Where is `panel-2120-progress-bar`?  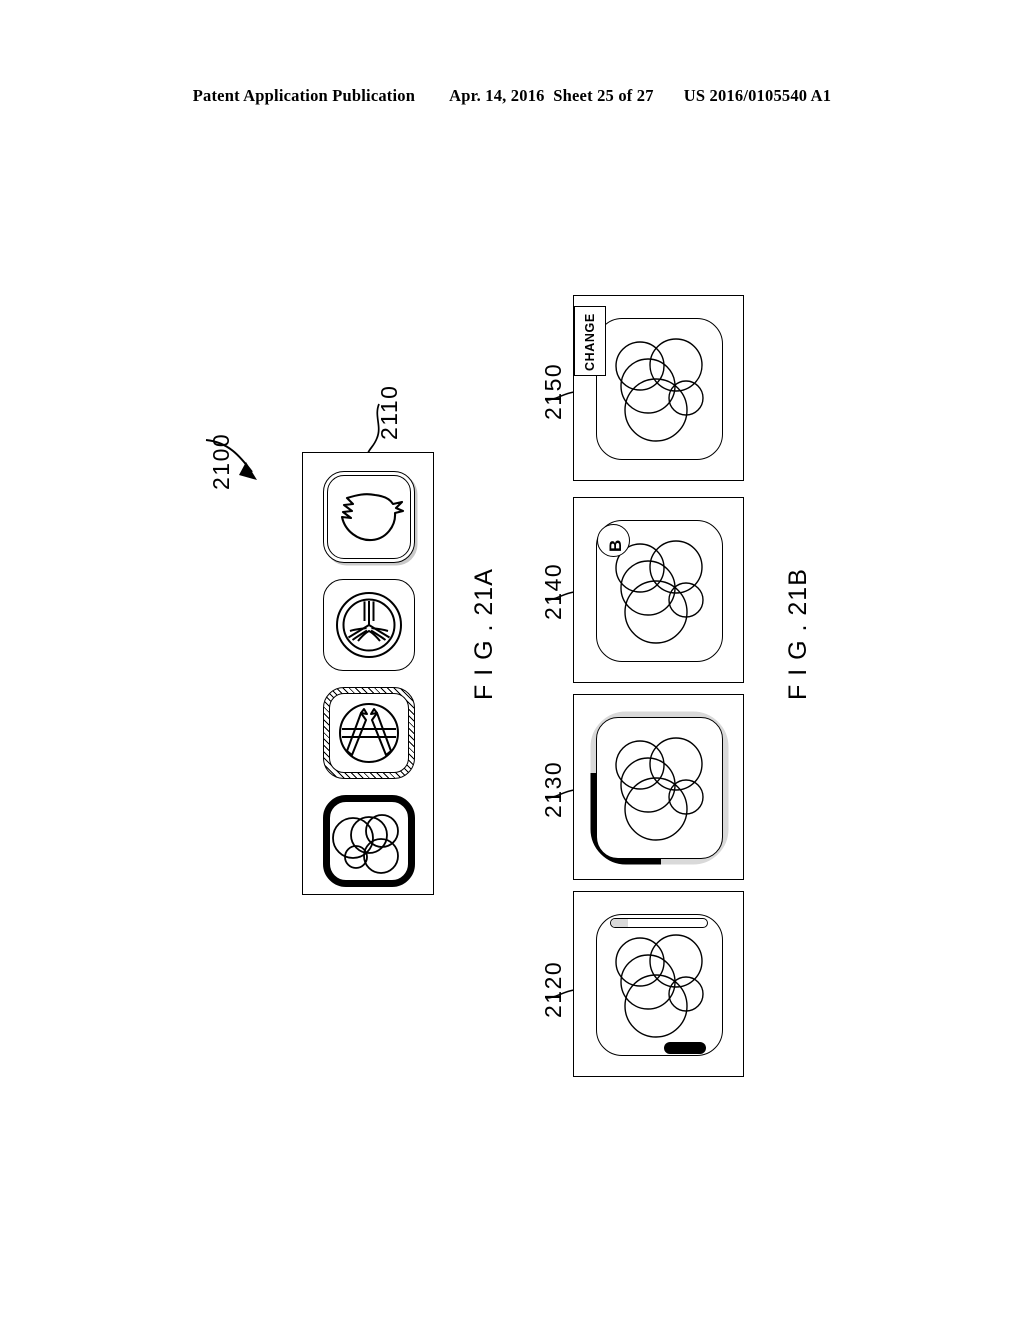
panel-2120-progress-bar is located at coordinates (659, 923).